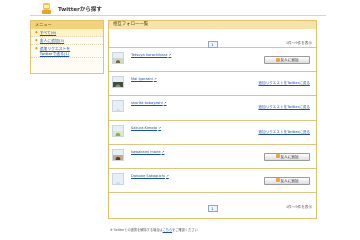 This screenshot has width=360, height=240. I want to click on footnote: ※ Twitterとの連携を解除する場合はこちらをご確認ください, so click(154, 229).